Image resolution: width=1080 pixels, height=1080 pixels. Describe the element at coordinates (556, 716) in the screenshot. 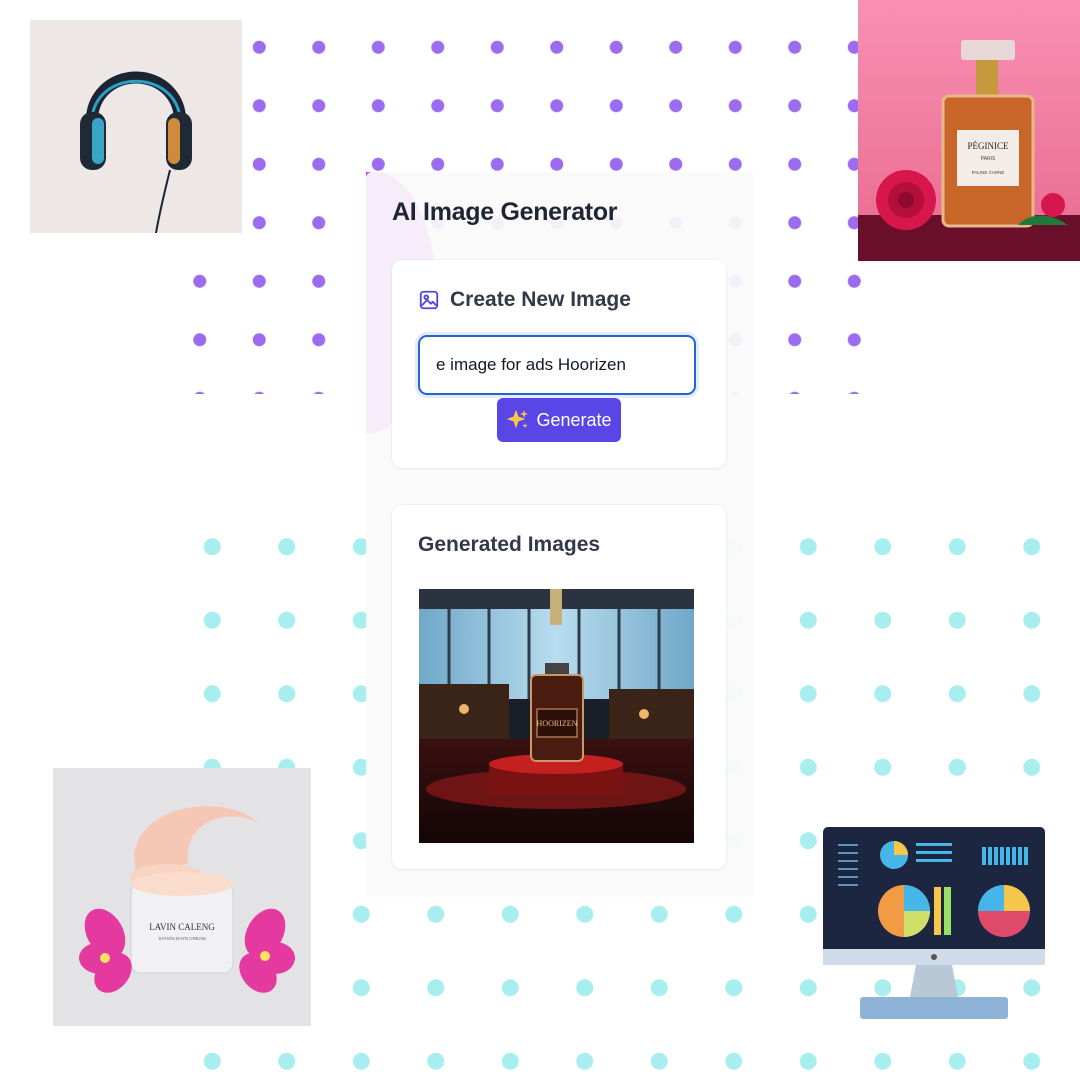

I see `generated-image: HOORIZEN` at that location.